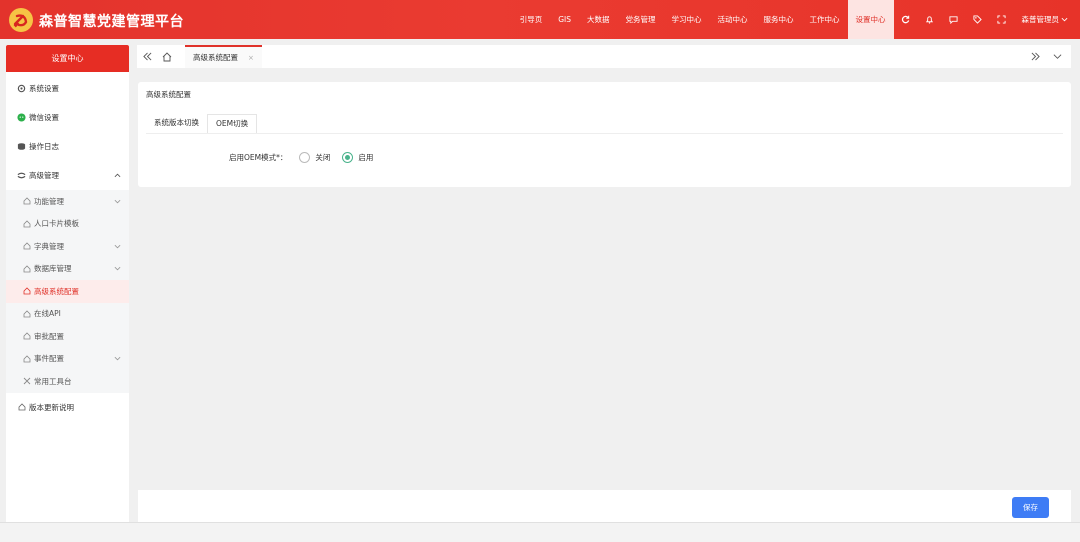 This screenshot has width=1080, height=542. I want to click on sidebar-item-version-notes: 版本更新说明, so click(67, 407).